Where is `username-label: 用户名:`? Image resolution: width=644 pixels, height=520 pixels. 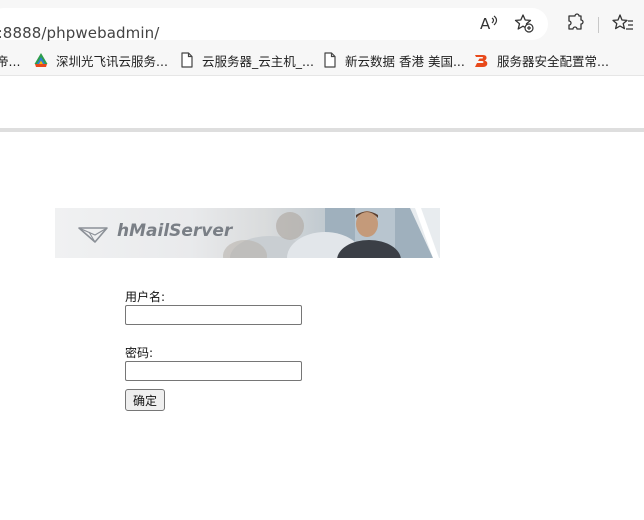 username-label: 用户名: is located at coordinates (145, 297).